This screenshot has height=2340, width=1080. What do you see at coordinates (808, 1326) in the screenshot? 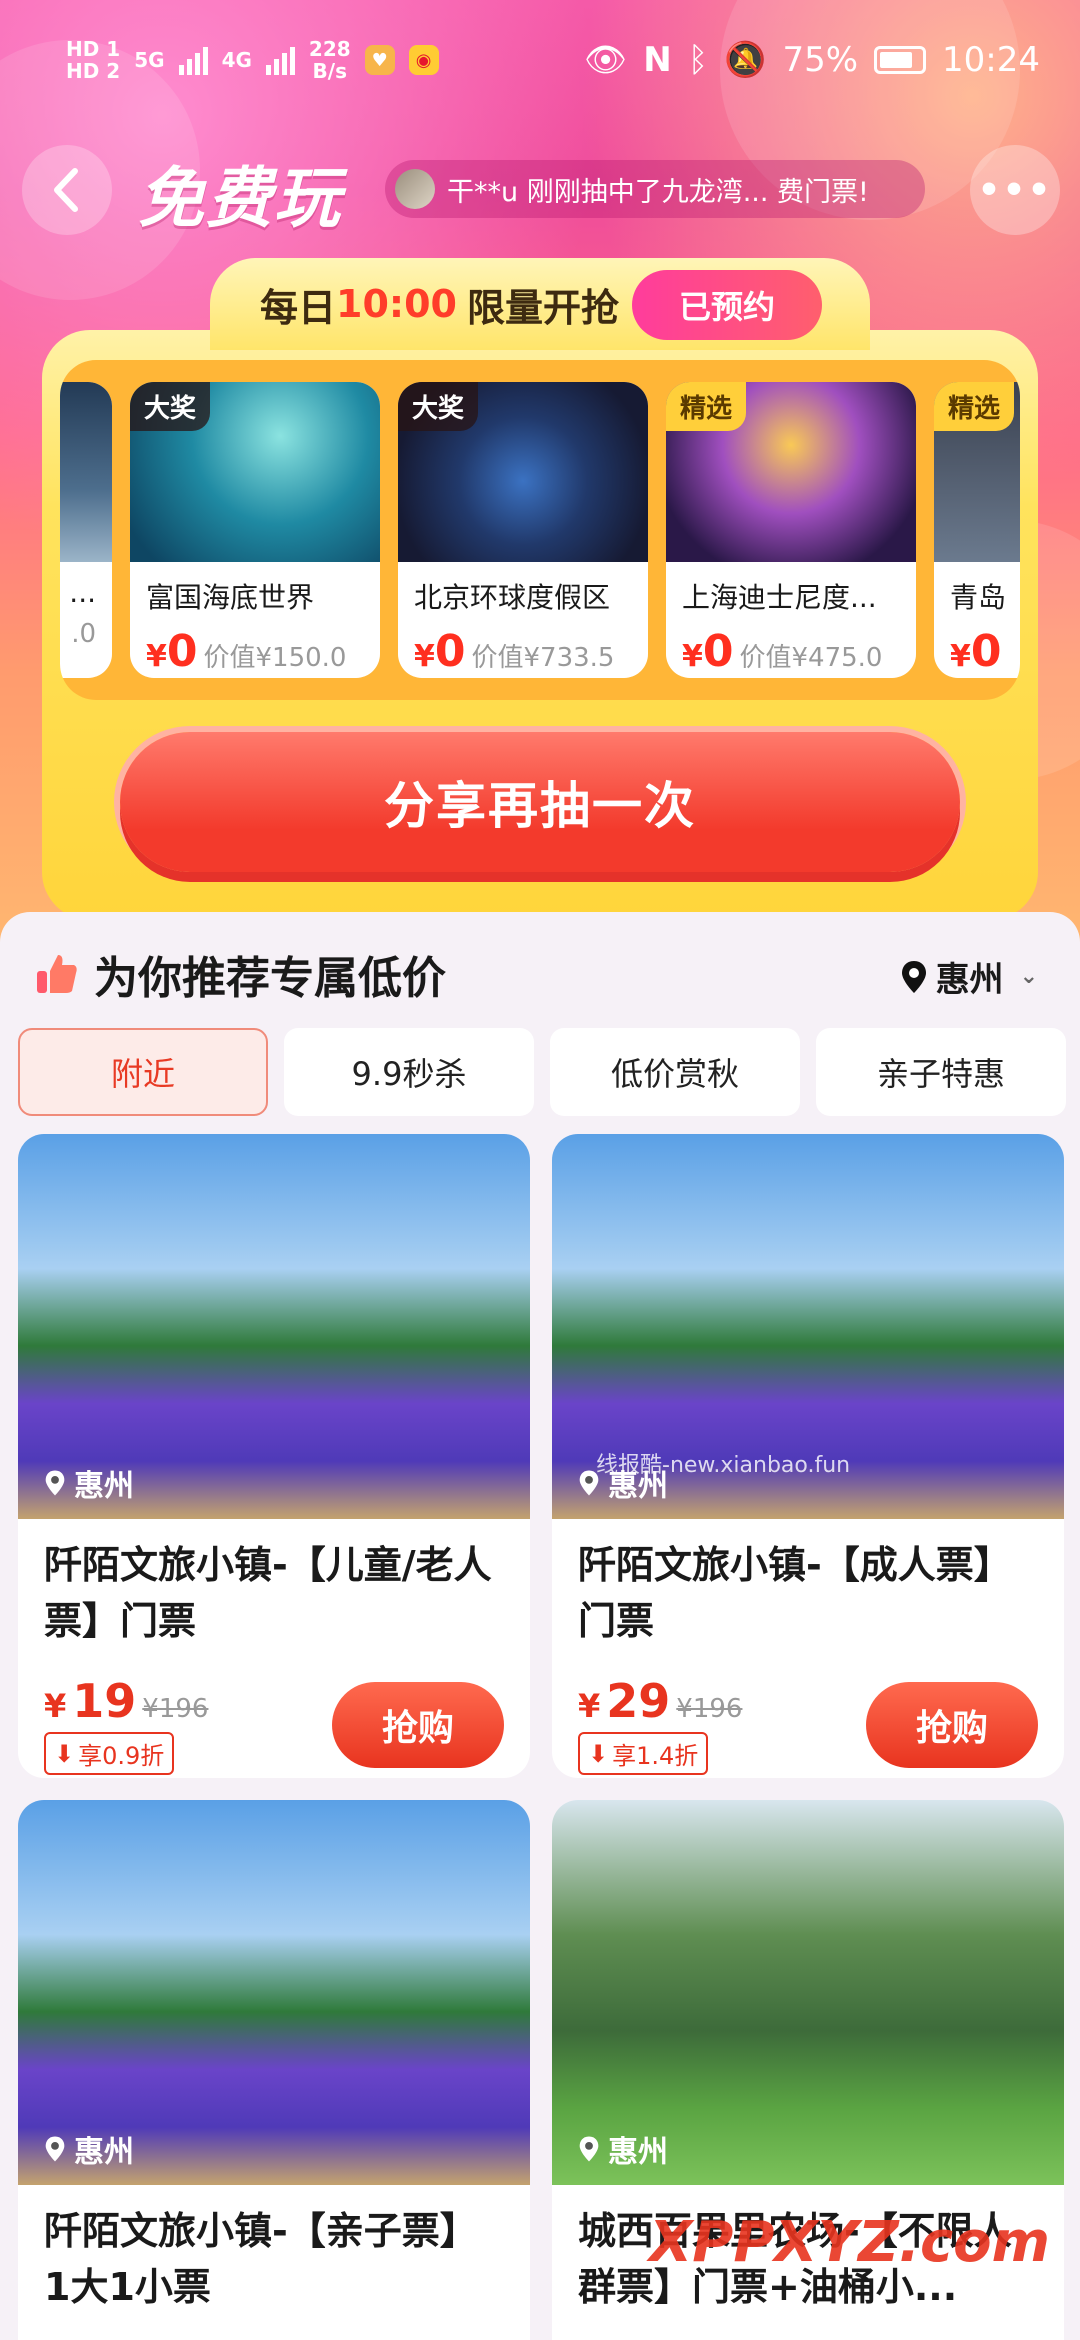
I see `product-image: 线报酷-new.xianbao.fun 惠州` at bounding box center [808, 1326].